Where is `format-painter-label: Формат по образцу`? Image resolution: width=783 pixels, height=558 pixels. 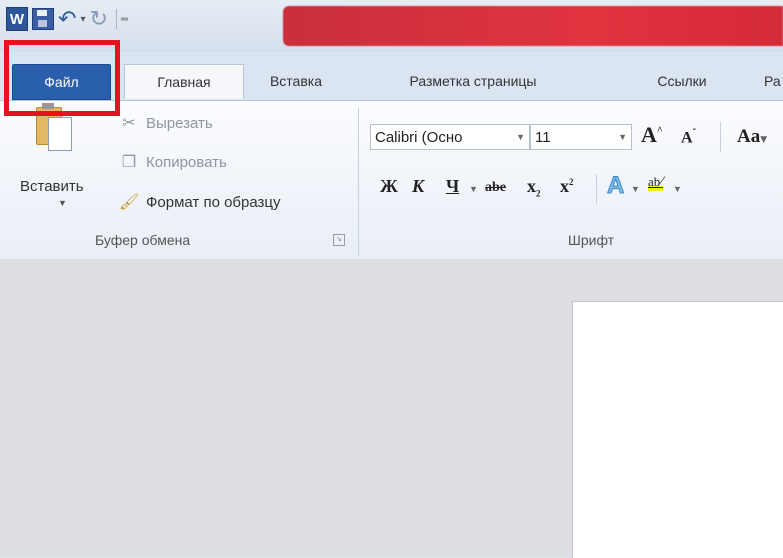 format-painter-label: Формат по образцу is located at coordinates (213, 202).